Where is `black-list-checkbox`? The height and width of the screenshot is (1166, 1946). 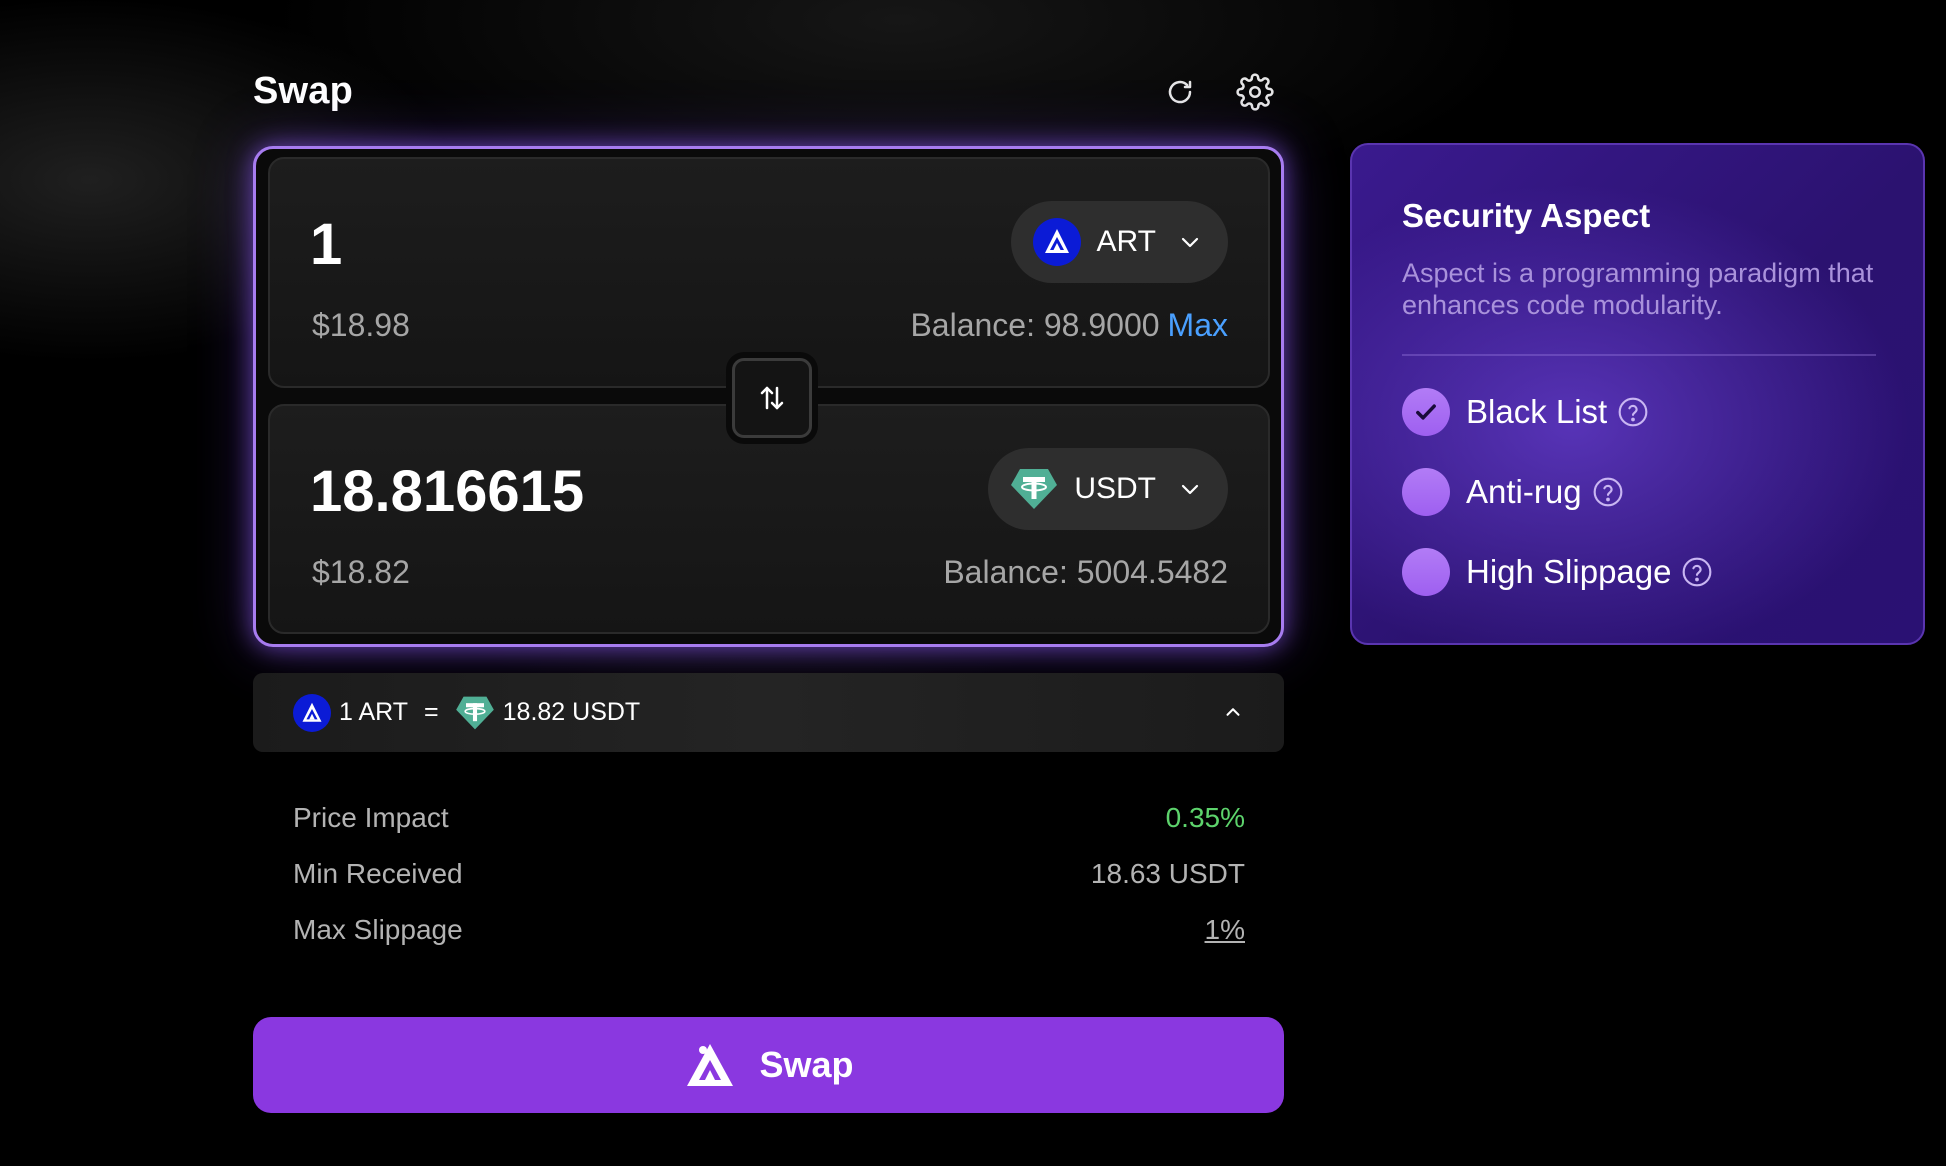
black-list-checkbox is located at coordinates (1426, 412).